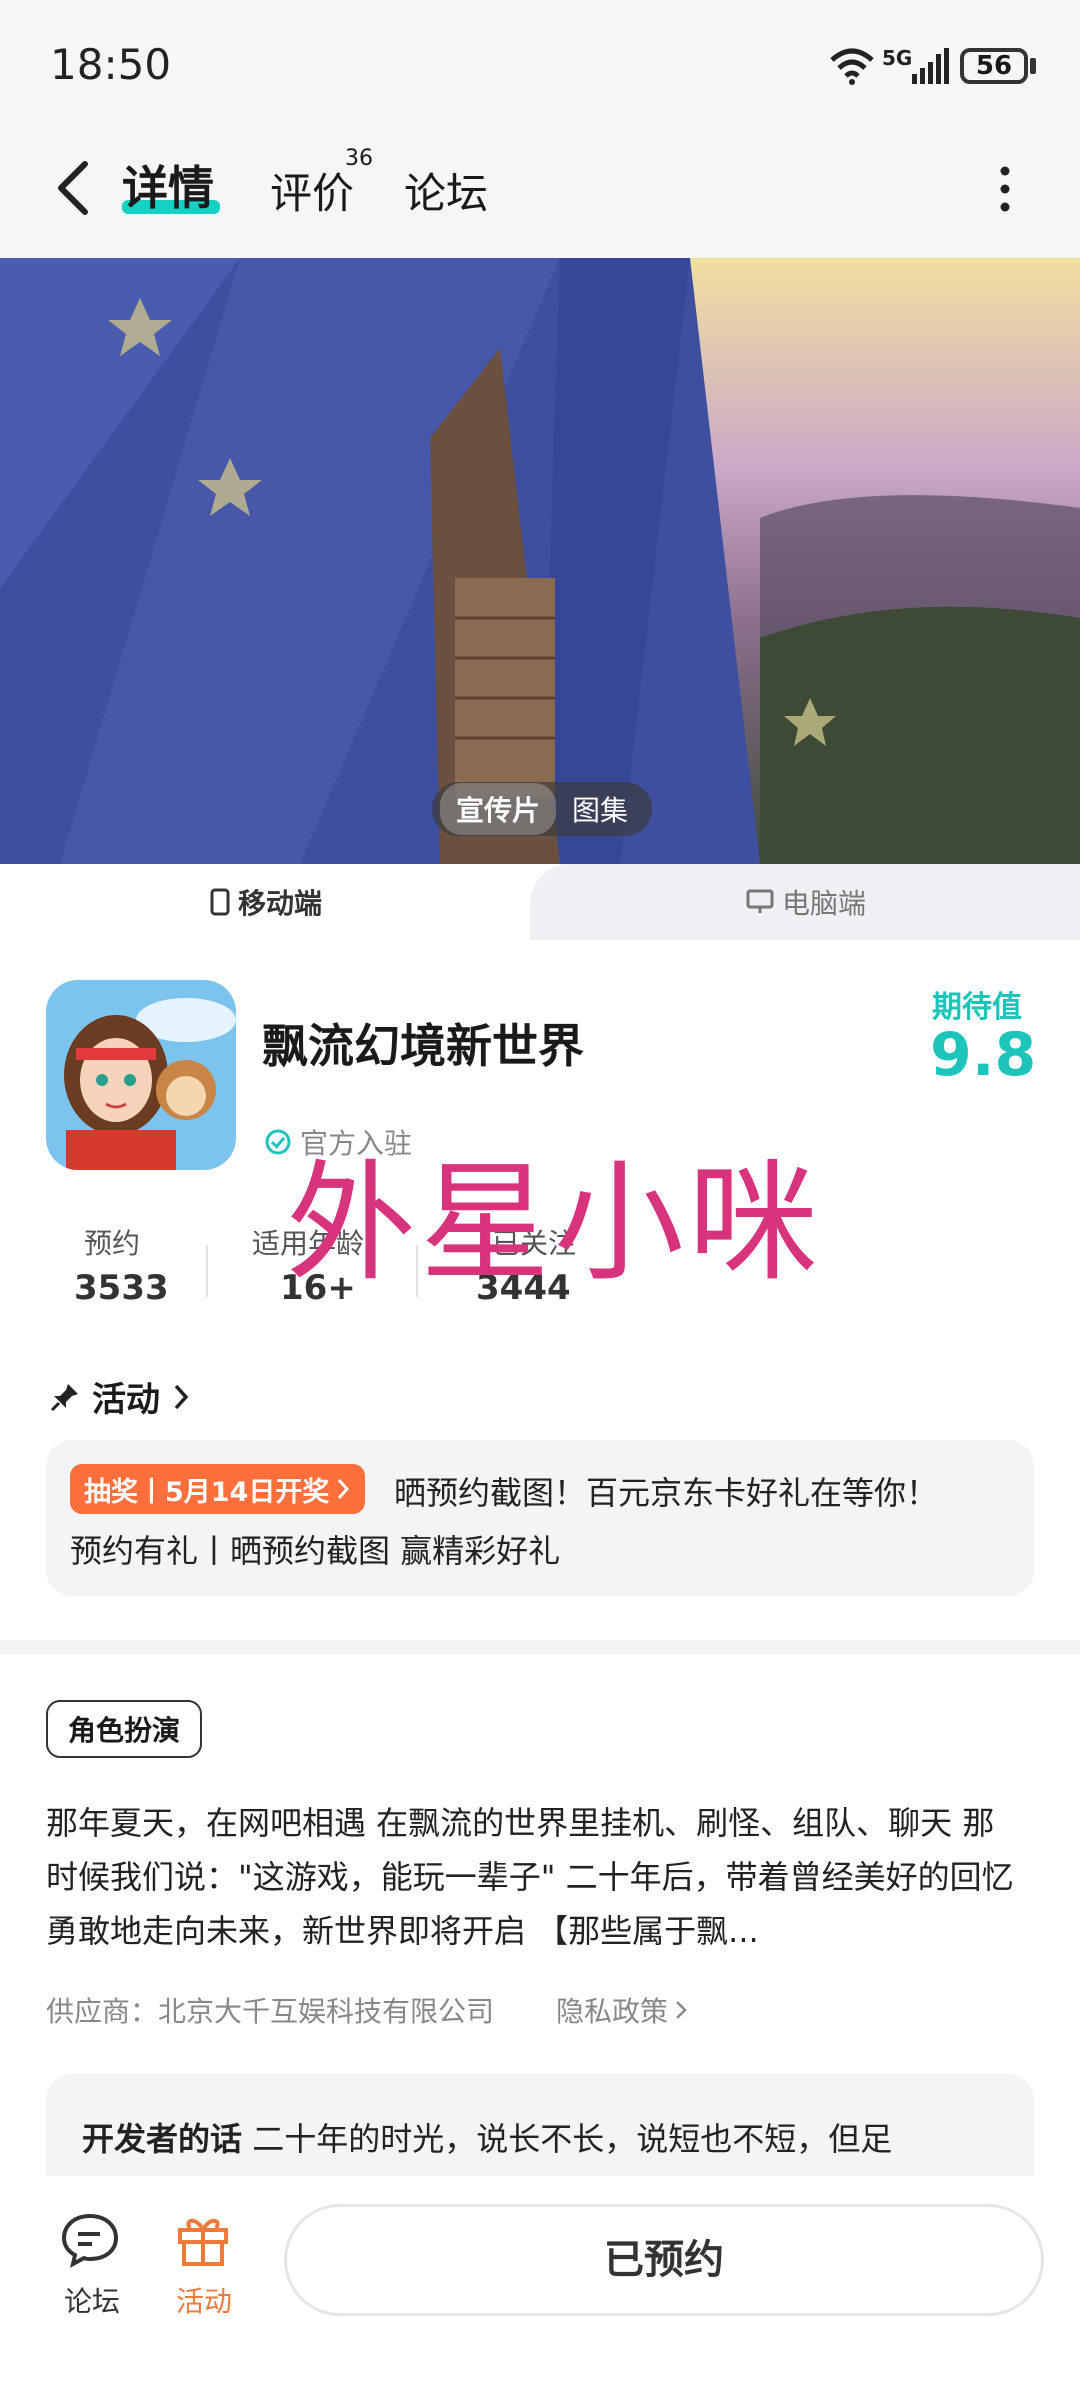 The height and width of the screenshot is (2387, 1080). I want to click on expectation-score: 9.8, so click(983, 1055).